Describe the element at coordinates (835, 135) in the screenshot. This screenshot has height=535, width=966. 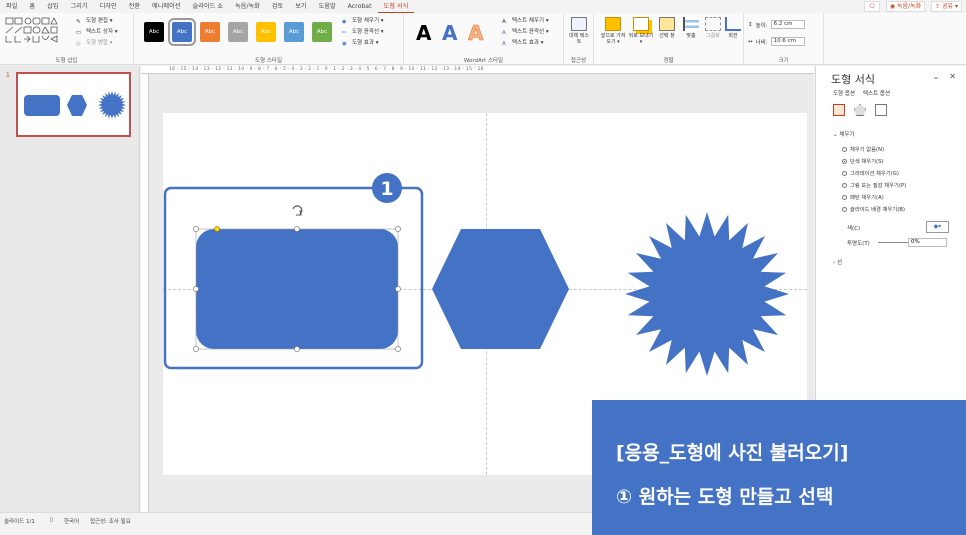
I see `chevron-down-icon: ⌄` at that location.